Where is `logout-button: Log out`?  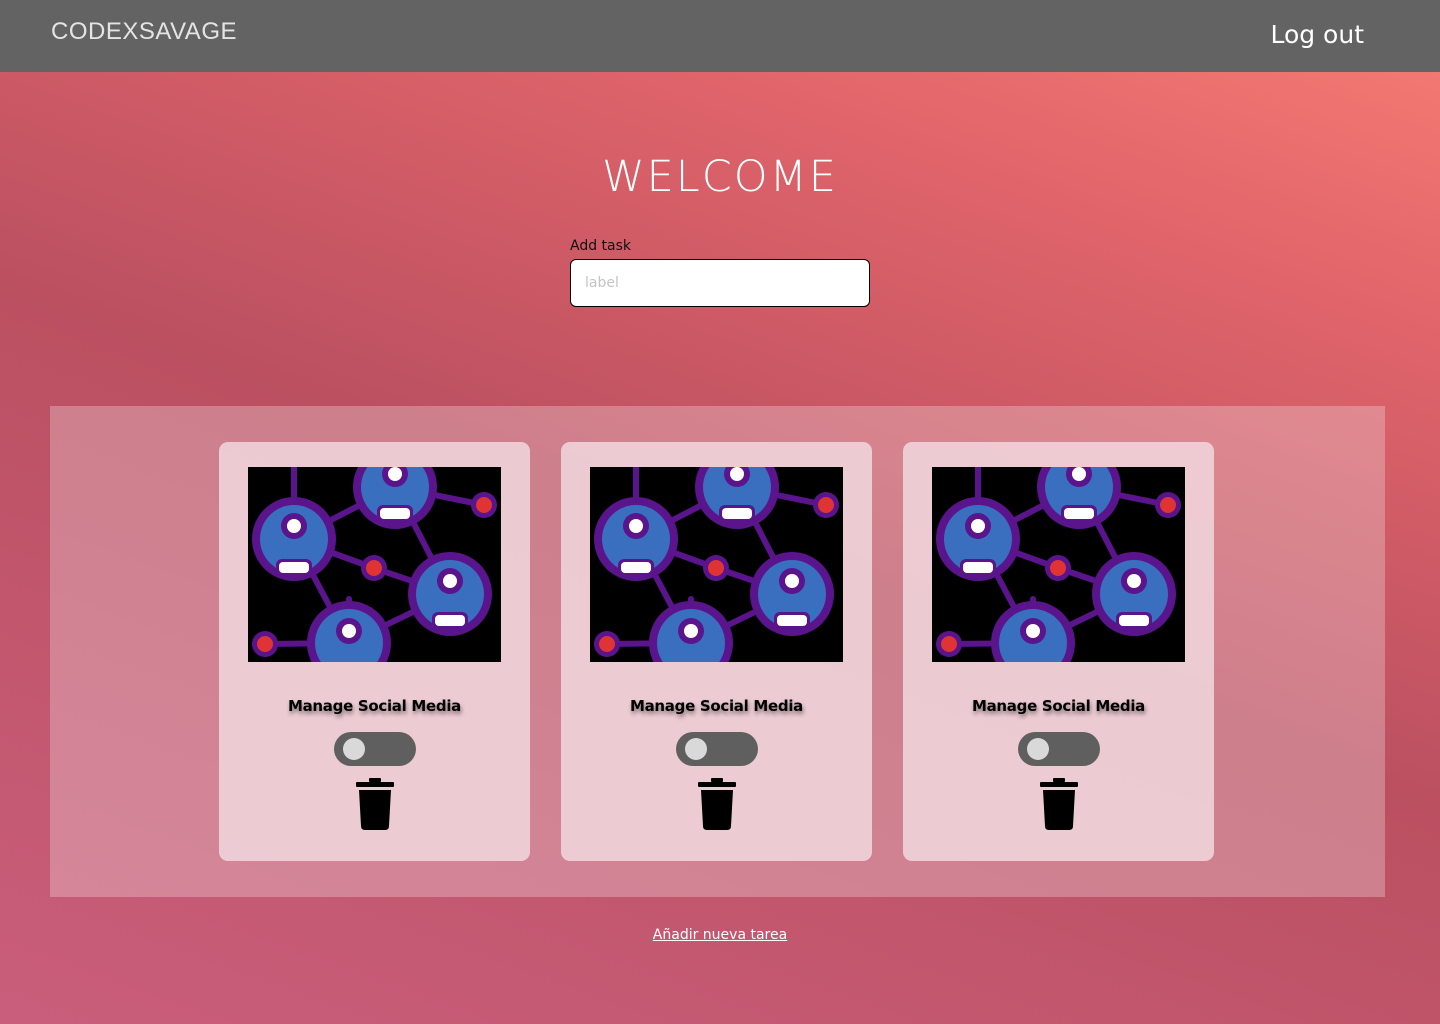 logout-button: Log out is located at coordinates (1317, 34).